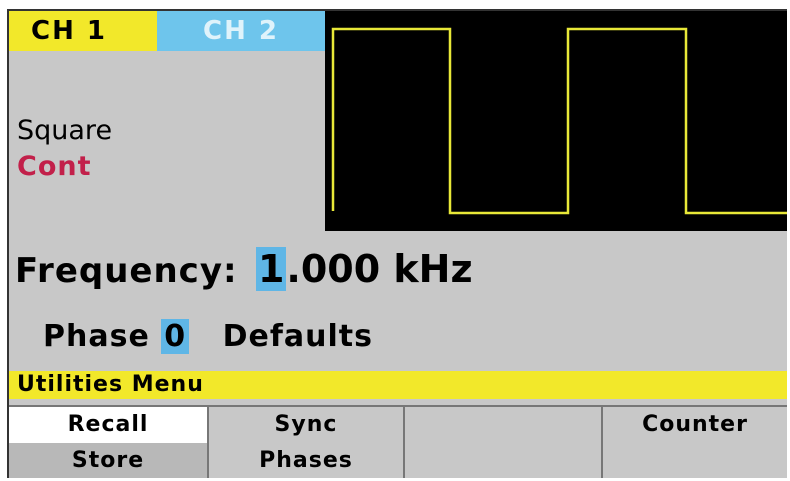  Describe the element at coordinates (126, 271) in the screenshot. I see `frequency-label: Frequency:` at that location.